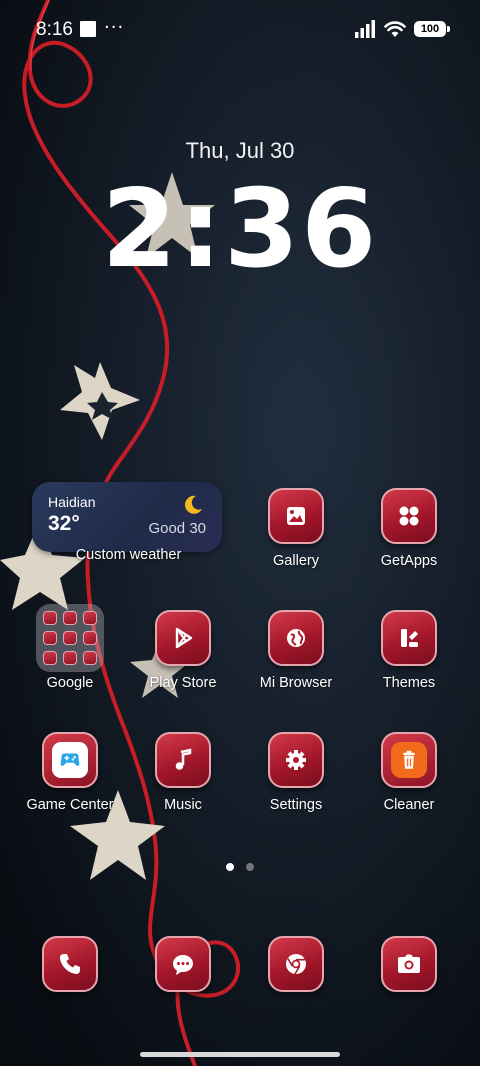  Describe the element at coordinates (296, 760) in the screenshot. I see `gear-icon` at that location.